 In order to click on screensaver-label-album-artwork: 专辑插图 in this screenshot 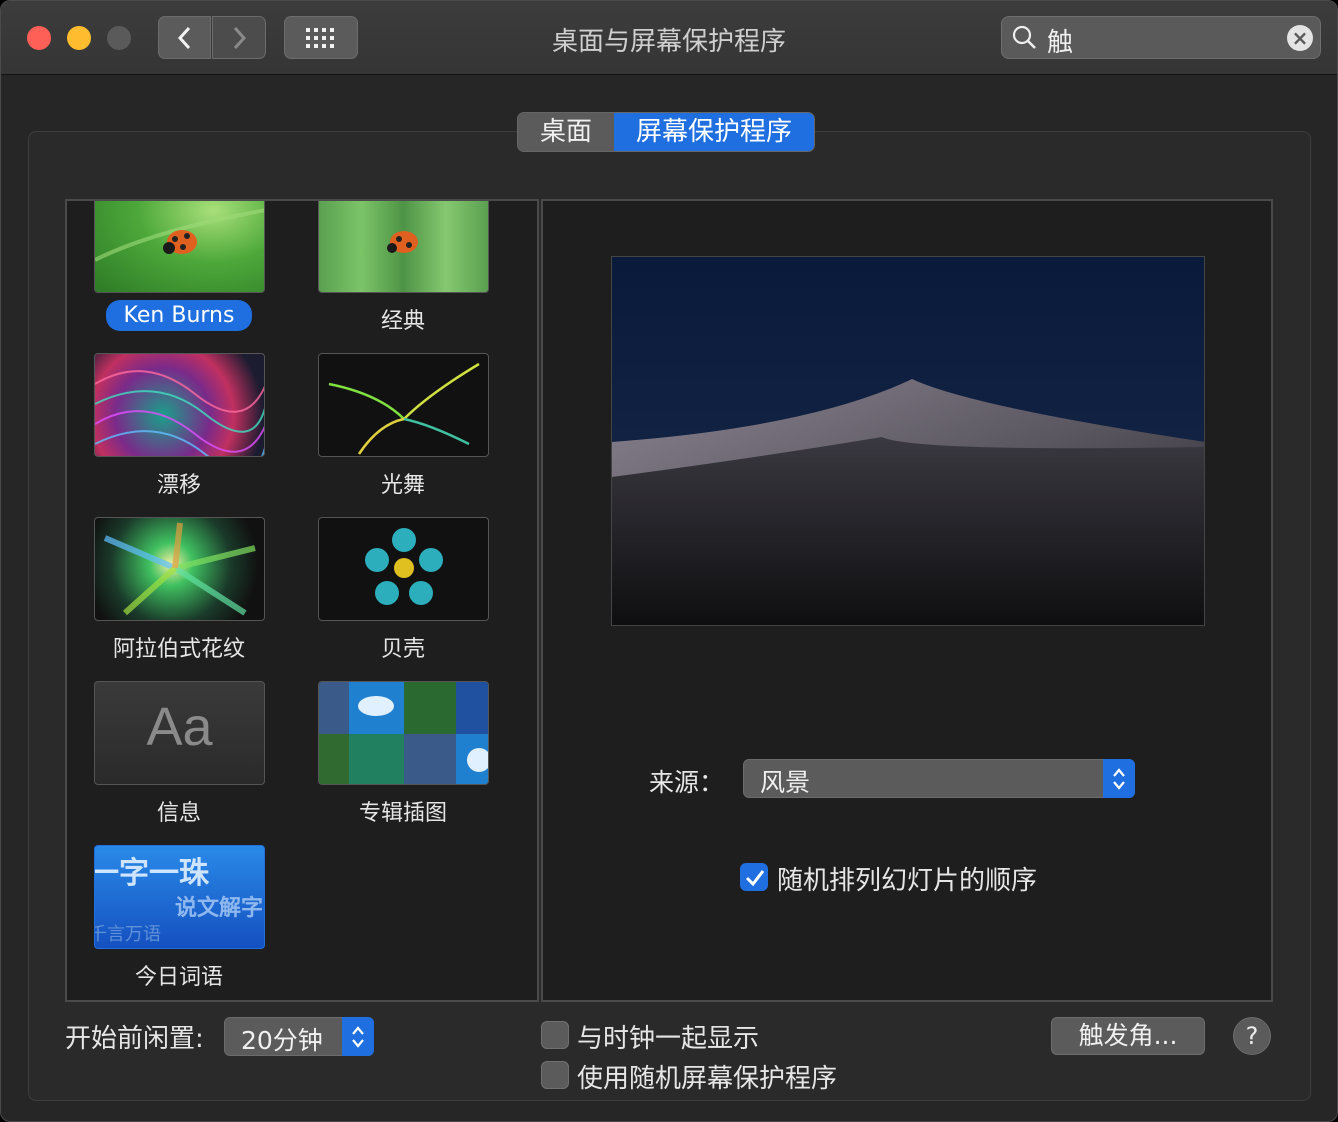, I will do `click(403, 811)`.